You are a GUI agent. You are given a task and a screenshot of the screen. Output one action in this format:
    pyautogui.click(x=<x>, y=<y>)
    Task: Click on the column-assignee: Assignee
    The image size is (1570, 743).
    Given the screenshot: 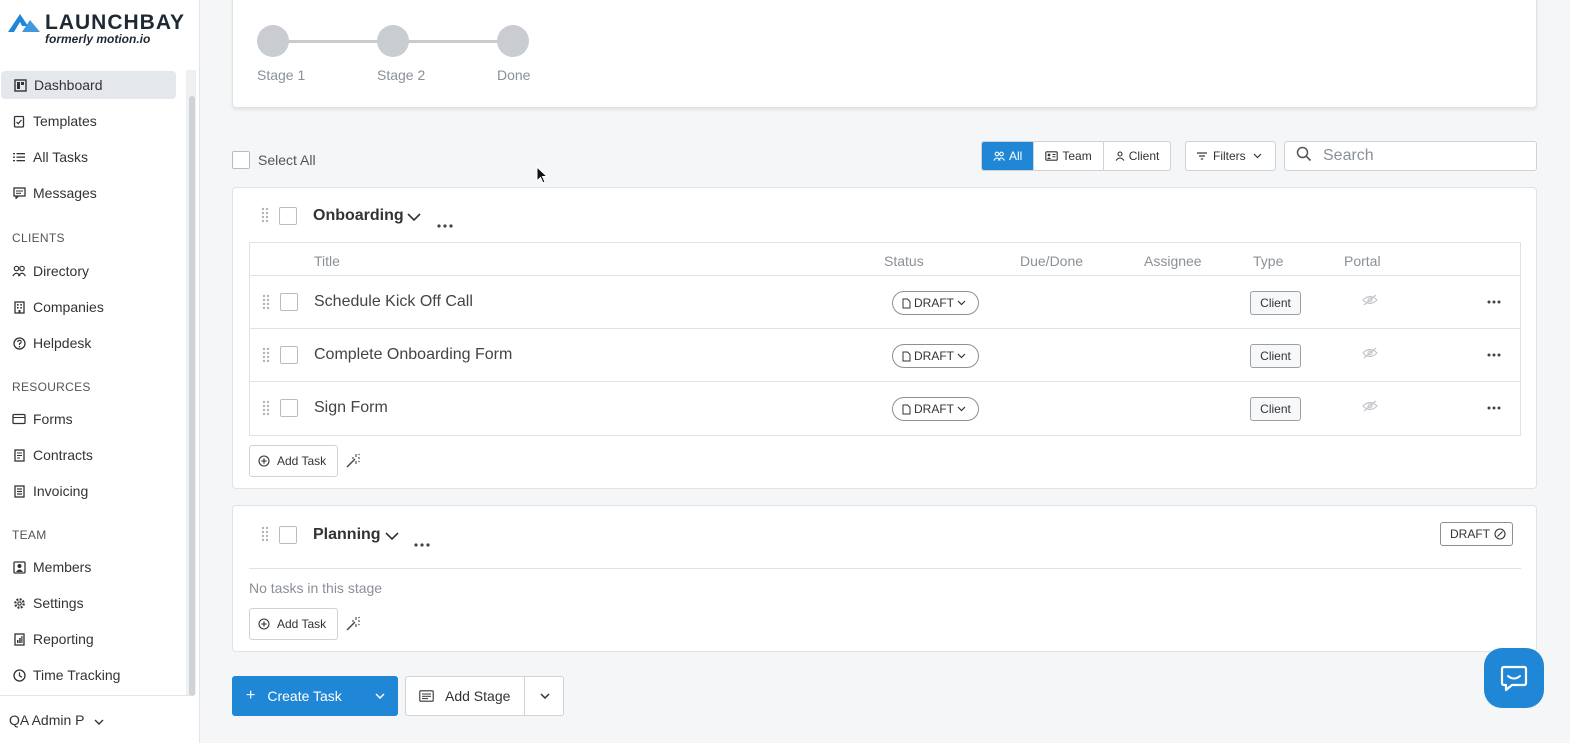 What is the action you would take?
    pyautogui.click(x=1173, y=261)
    